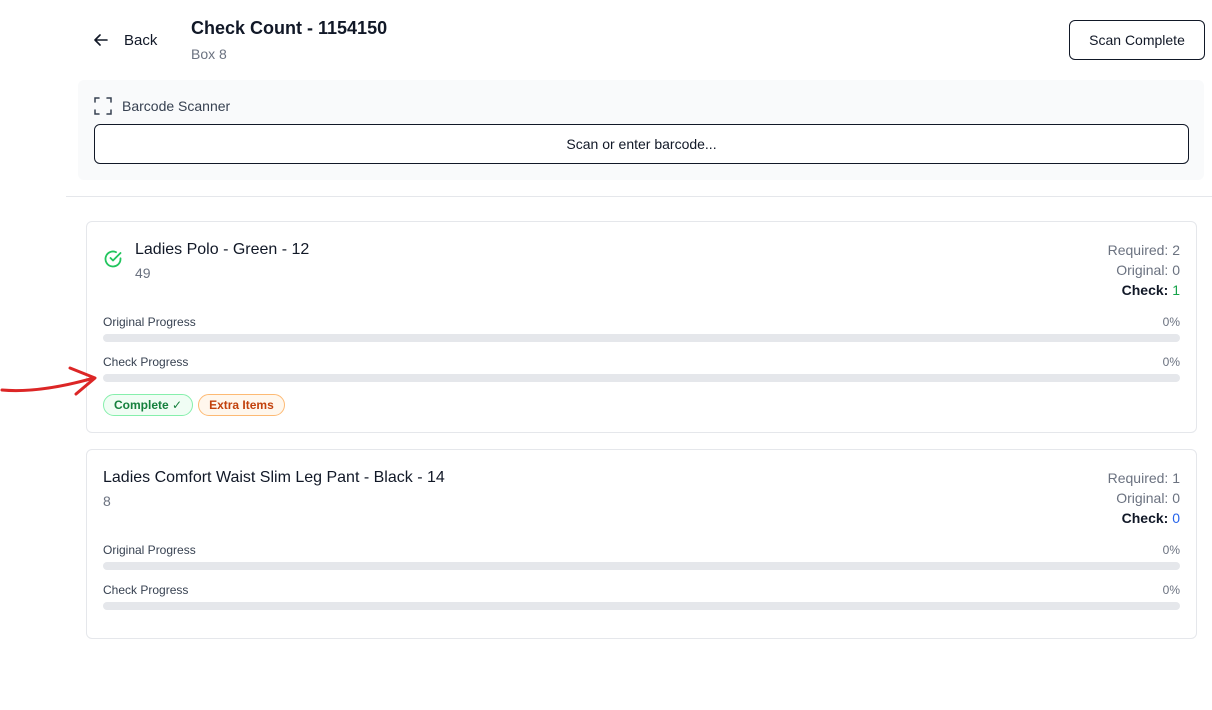 This screenshot has height=710, width=1212. I want to click on page-title: Check Count - 1154150, so click(289, 28).